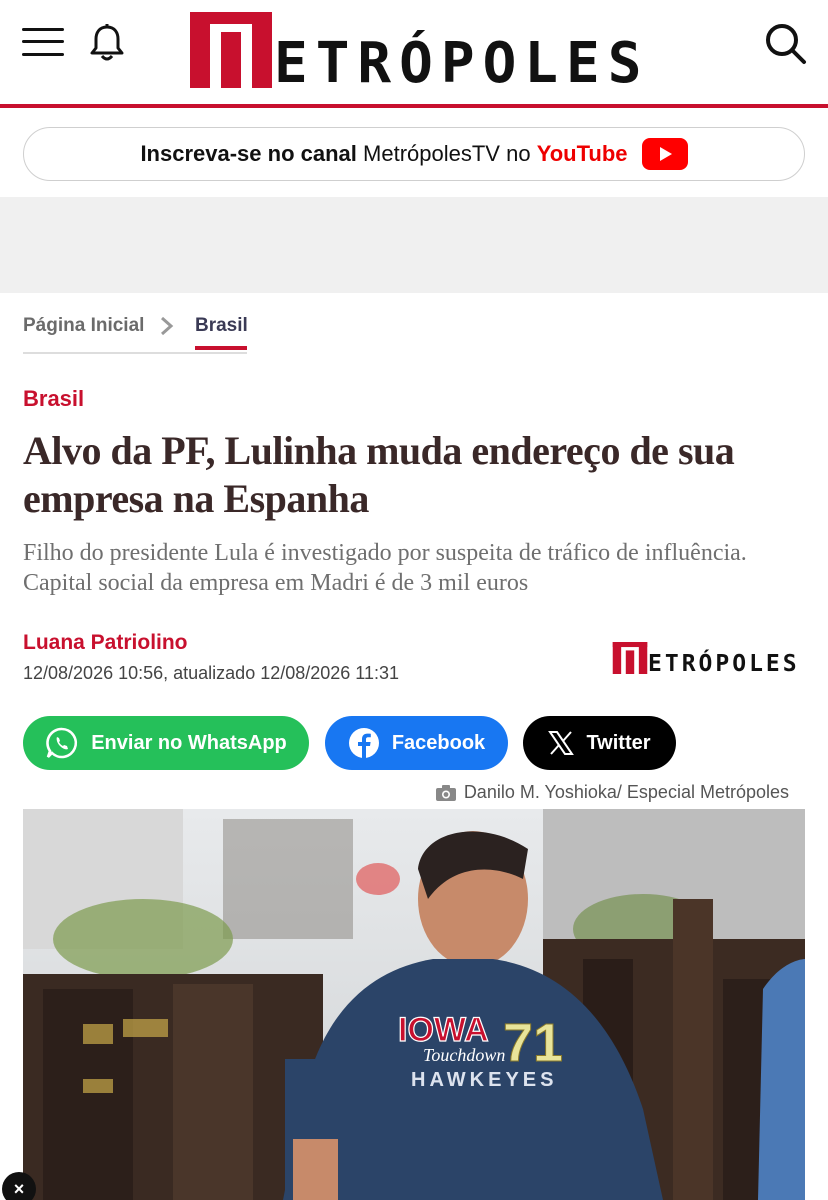  Describe the element at coordinates (462, 63) in the screenshot. I see `logo-wordmark: ETRÓPOLES` at that location.